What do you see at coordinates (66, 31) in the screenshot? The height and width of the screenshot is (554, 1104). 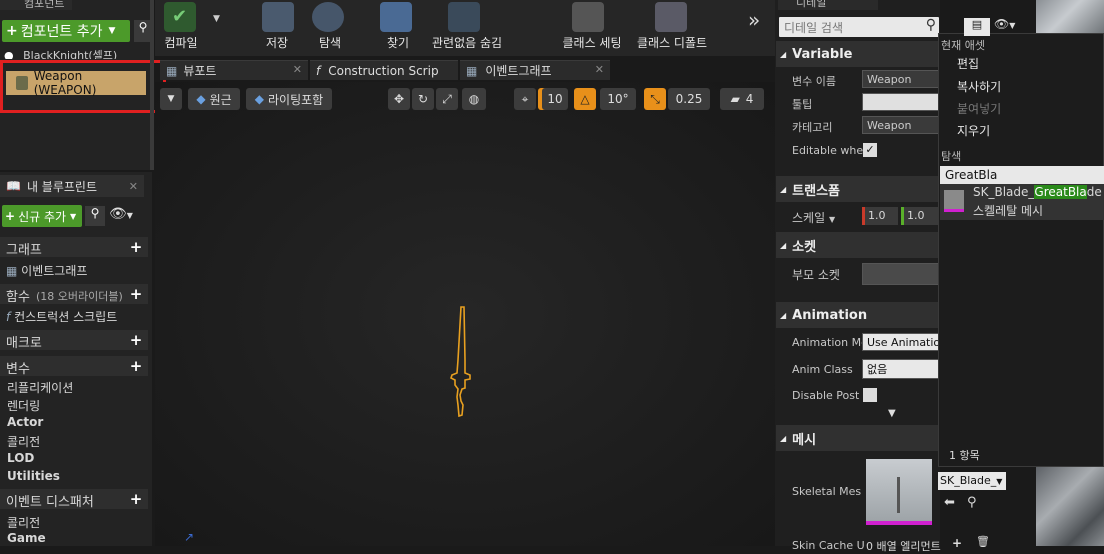 I see `add-component-button: + 컴포넌트 추가 ▼` at bounding box center [66, 31].